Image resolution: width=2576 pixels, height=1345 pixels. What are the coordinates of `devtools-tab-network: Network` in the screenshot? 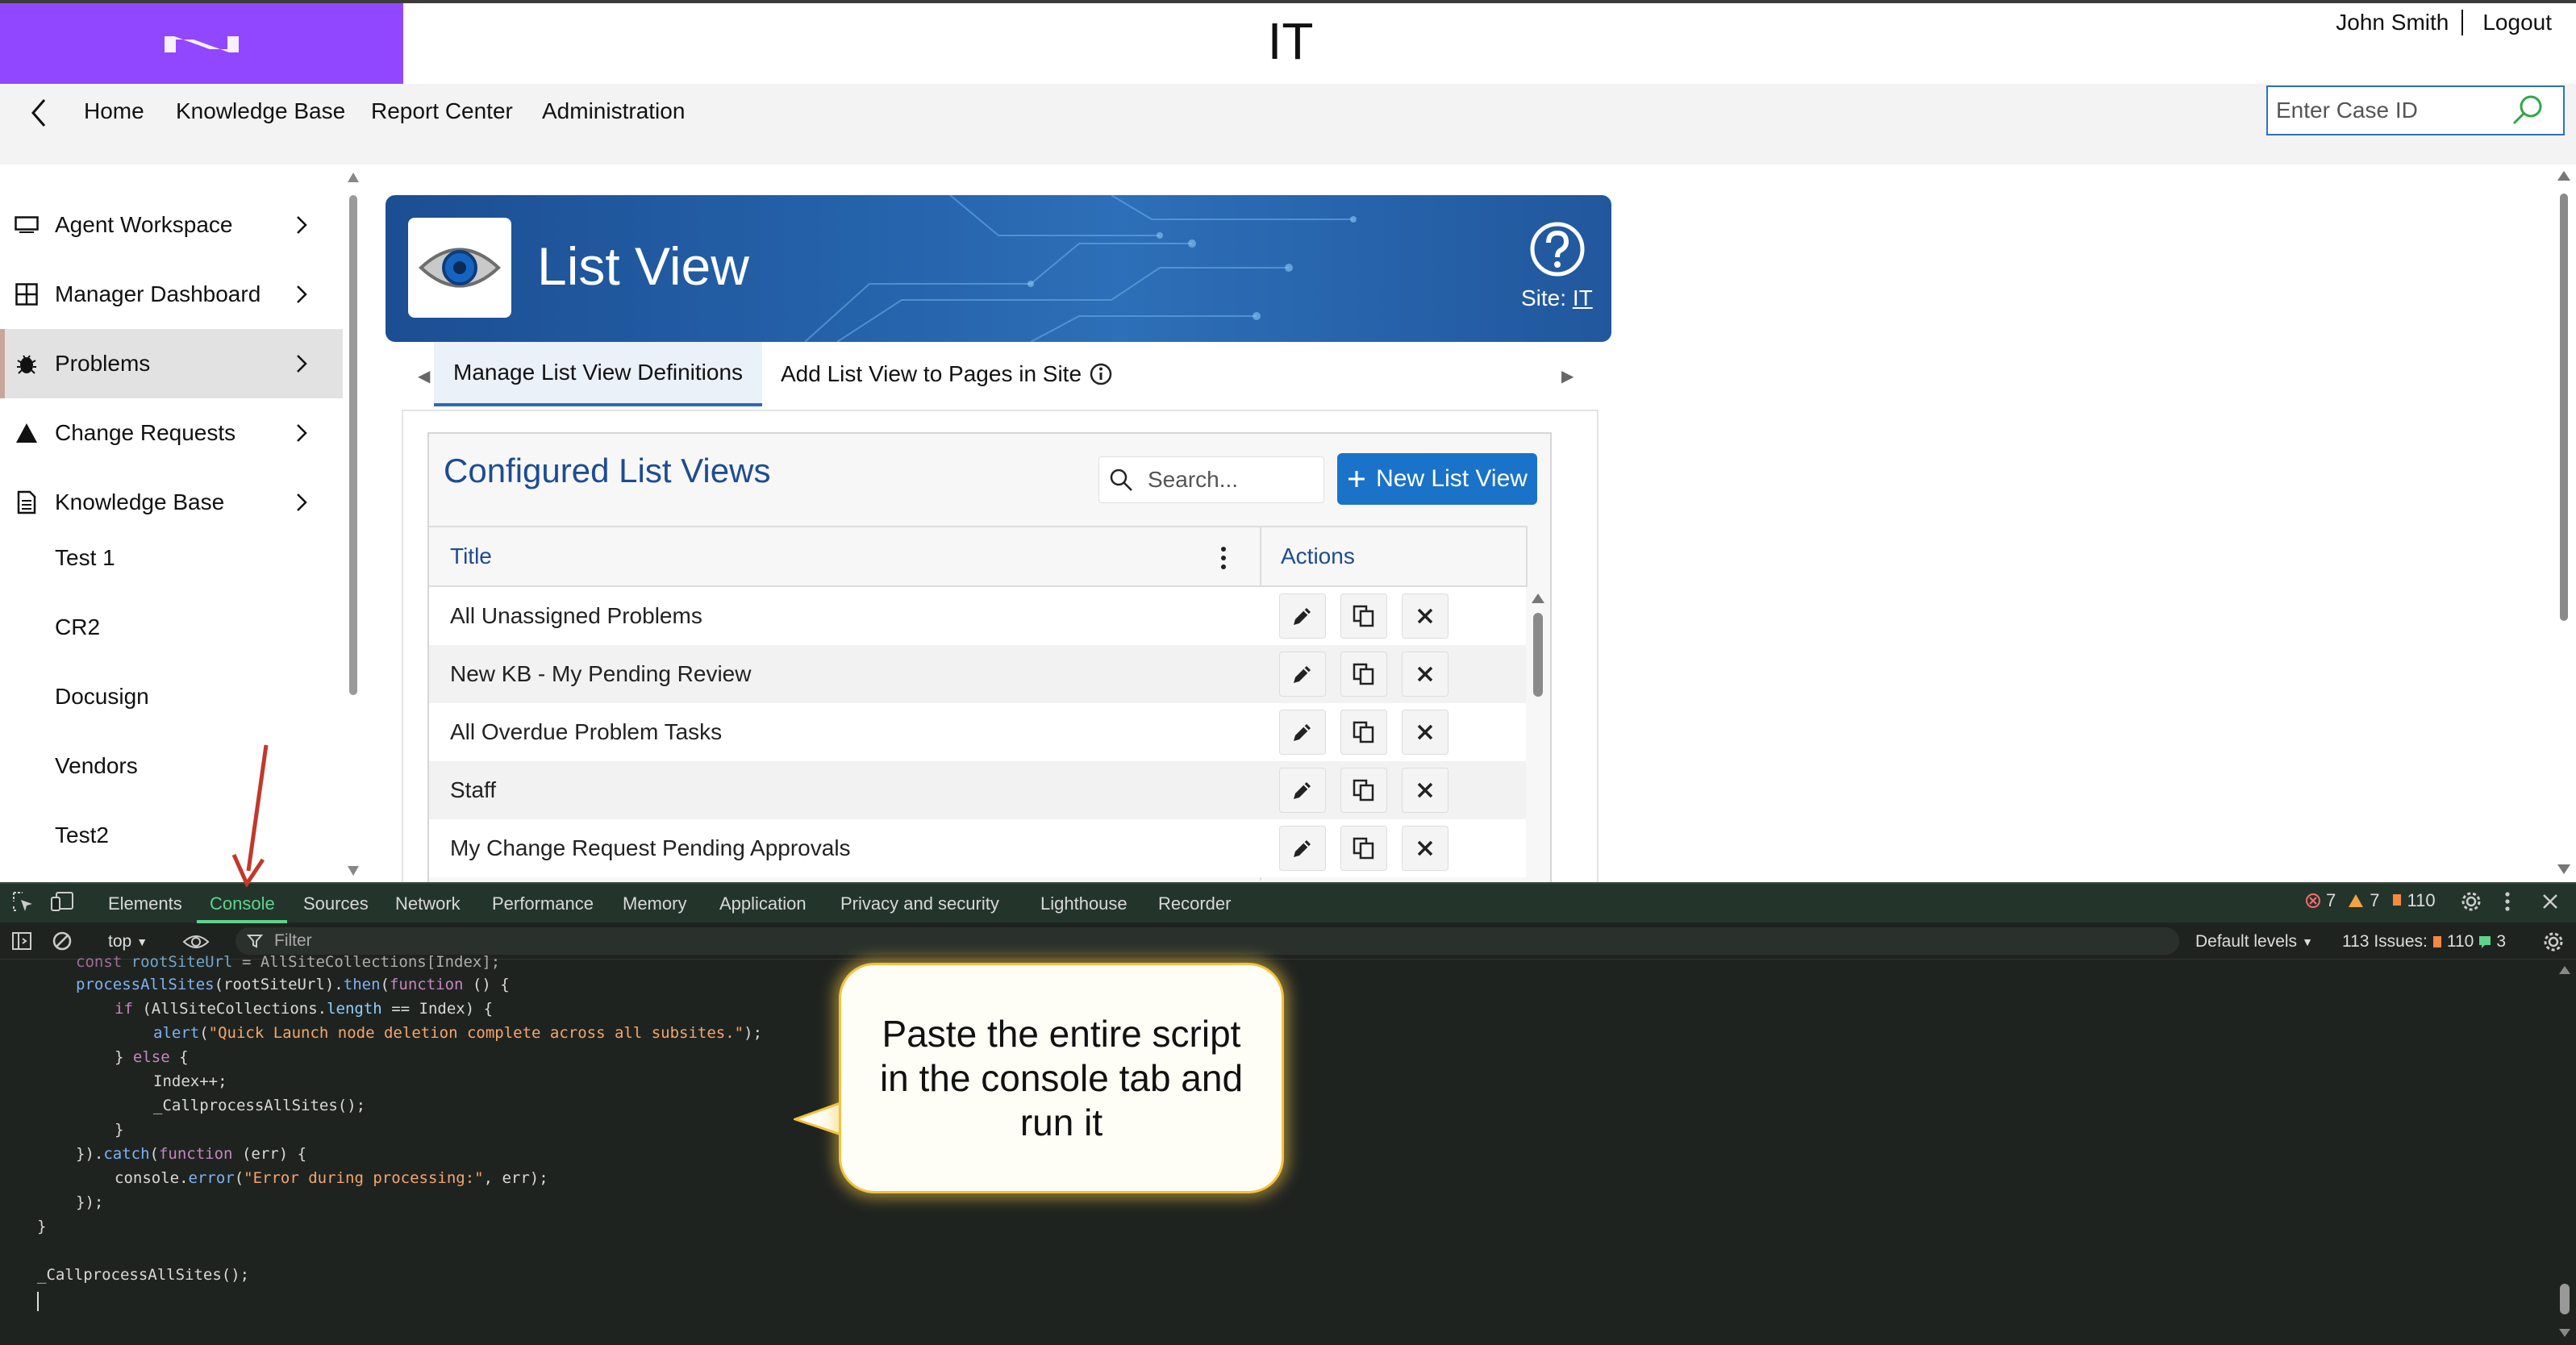 It's located at (428, 903).